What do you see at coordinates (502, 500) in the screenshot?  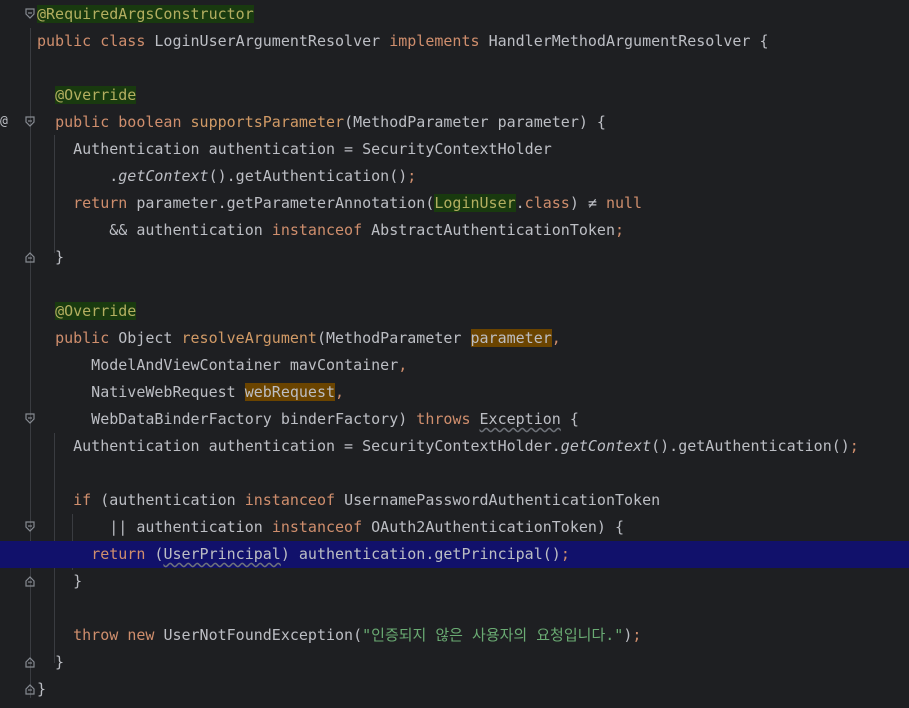 I see `code-token: UsernamePasswordAuthenticationToken` at bounding box center [502, 500].